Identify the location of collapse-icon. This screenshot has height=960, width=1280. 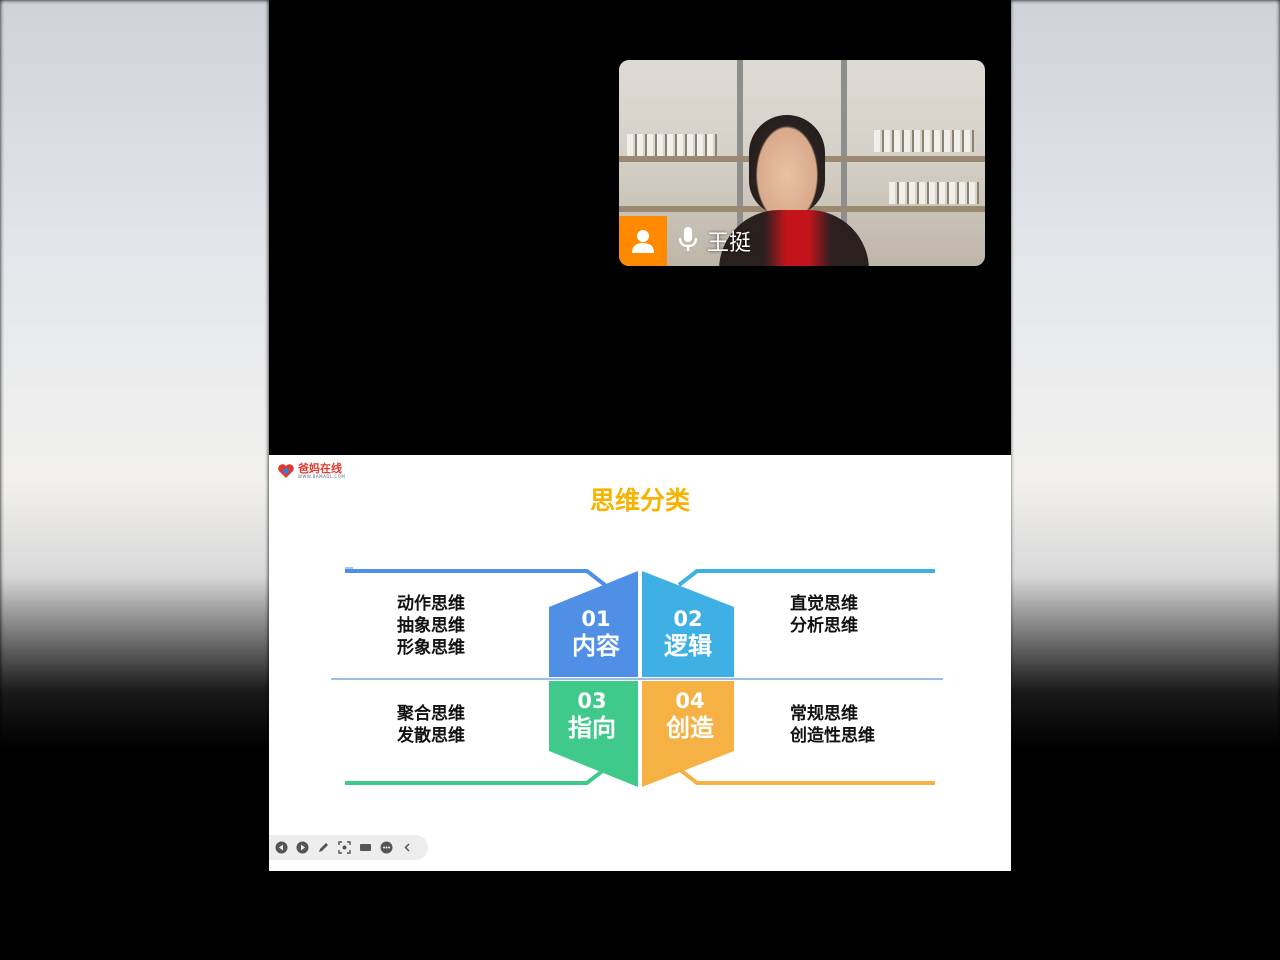
(407, 847).